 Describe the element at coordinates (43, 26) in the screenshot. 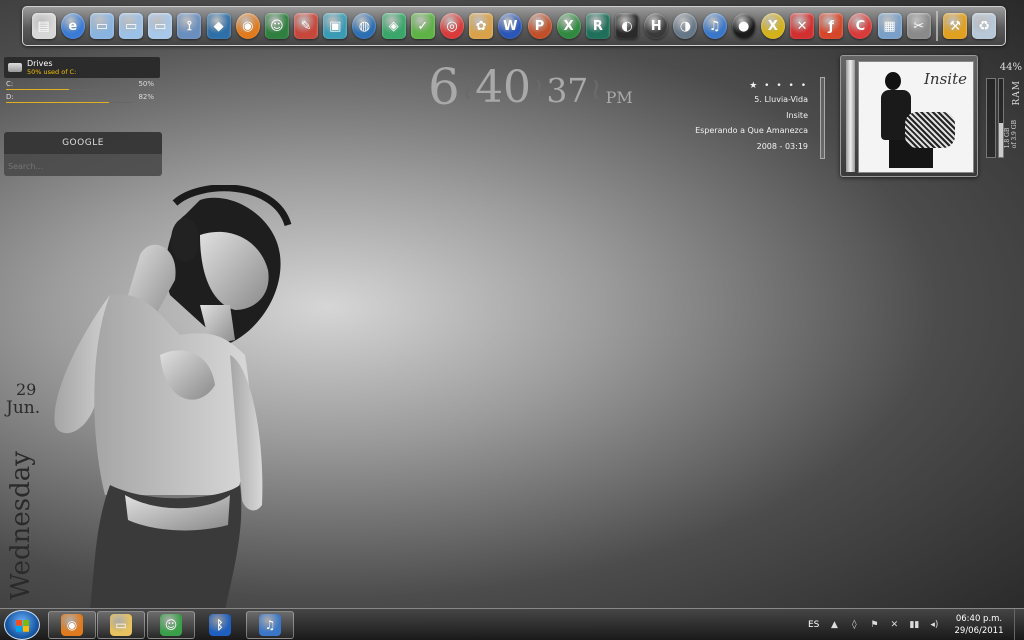

I see `dock-computer-icon: ▤` at that location.